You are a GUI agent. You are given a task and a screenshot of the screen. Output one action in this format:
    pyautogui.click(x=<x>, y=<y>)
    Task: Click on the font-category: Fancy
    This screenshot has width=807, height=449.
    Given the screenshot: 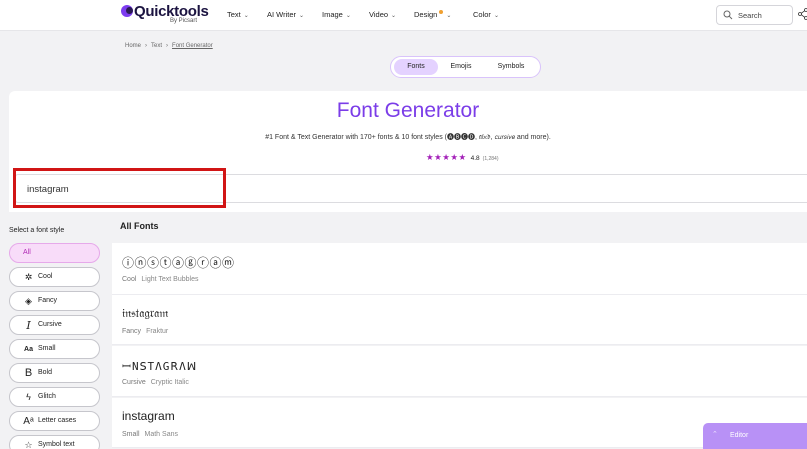 What is the action you would take?
    pyautogui.click(x=132, y=331)
    